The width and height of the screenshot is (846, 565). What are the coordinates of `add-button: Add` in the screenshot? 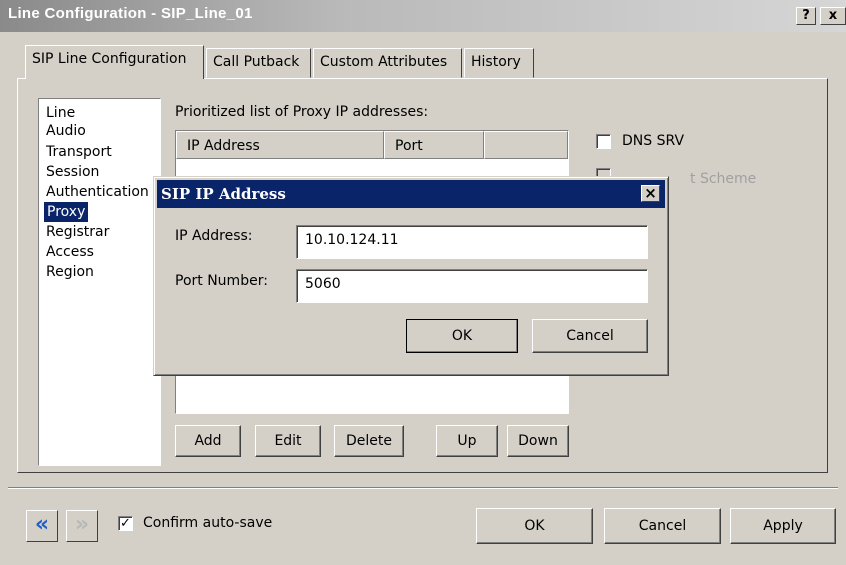 It's located at (208, 441).